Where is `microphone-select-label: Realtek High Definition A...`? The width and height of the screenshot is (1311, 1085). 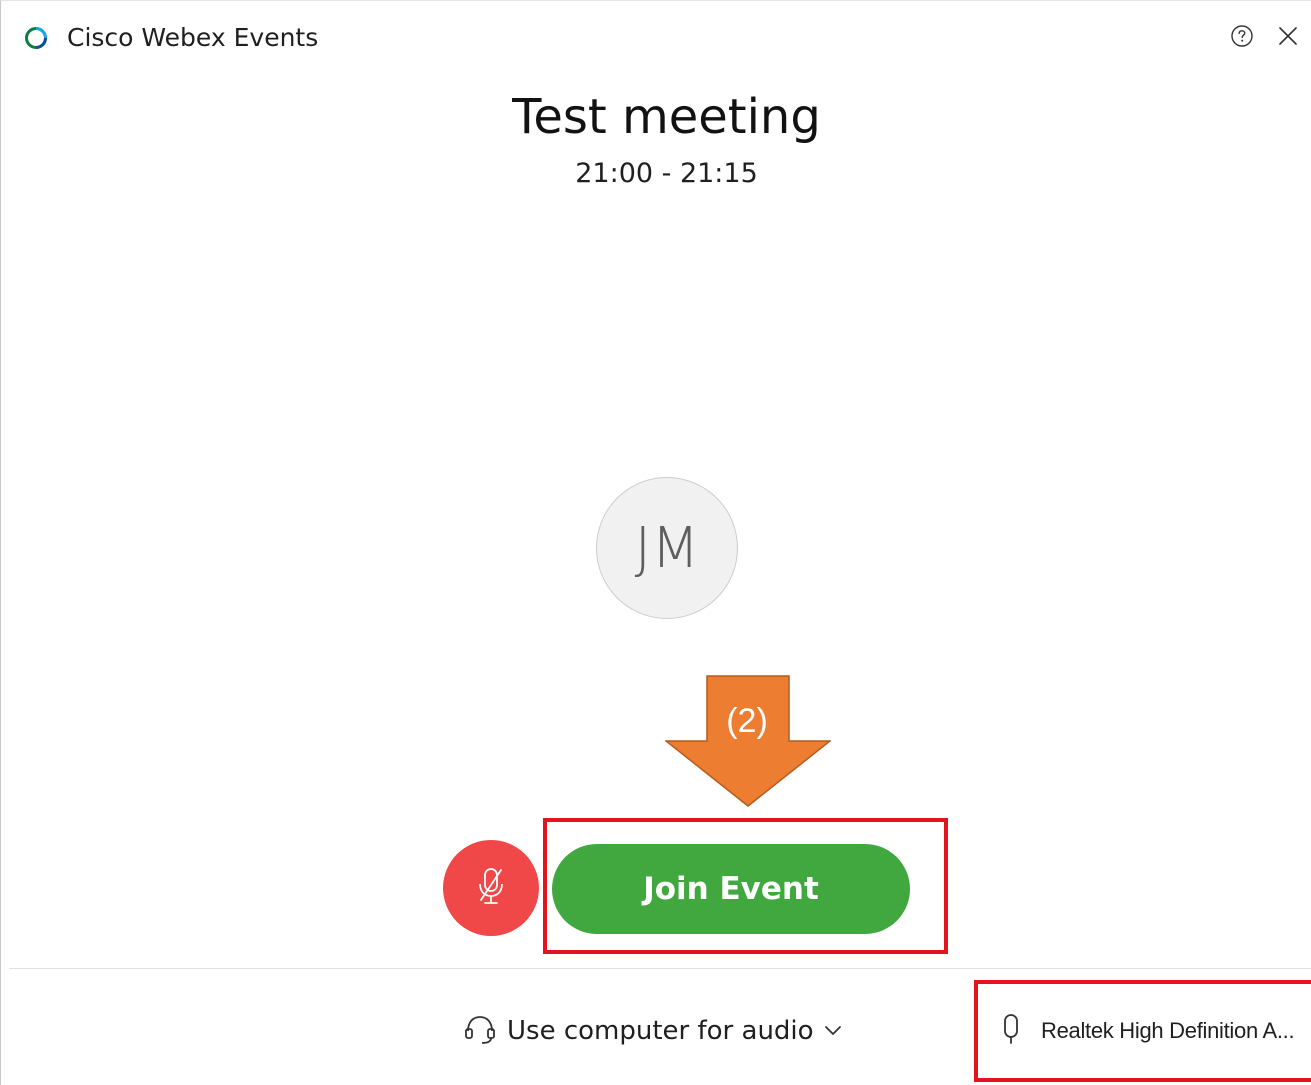
microphone-select-label: Realtek High Definition A... is located at coordinates (1168, 1030).